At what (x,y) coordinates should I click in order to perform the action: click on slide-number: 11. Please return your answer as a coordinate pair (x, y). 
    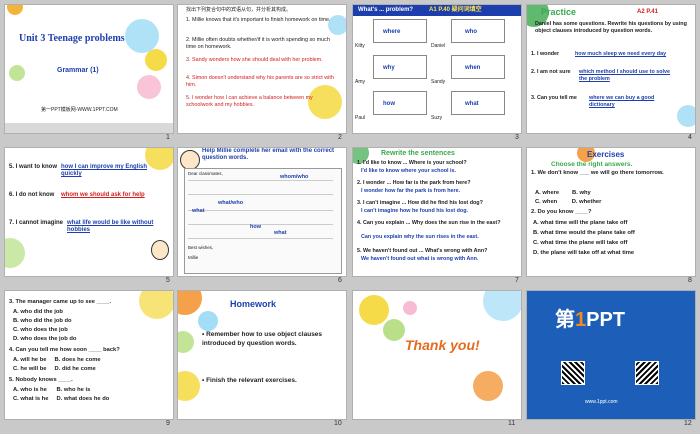
    Looking at the image, I should click on (512, 423).